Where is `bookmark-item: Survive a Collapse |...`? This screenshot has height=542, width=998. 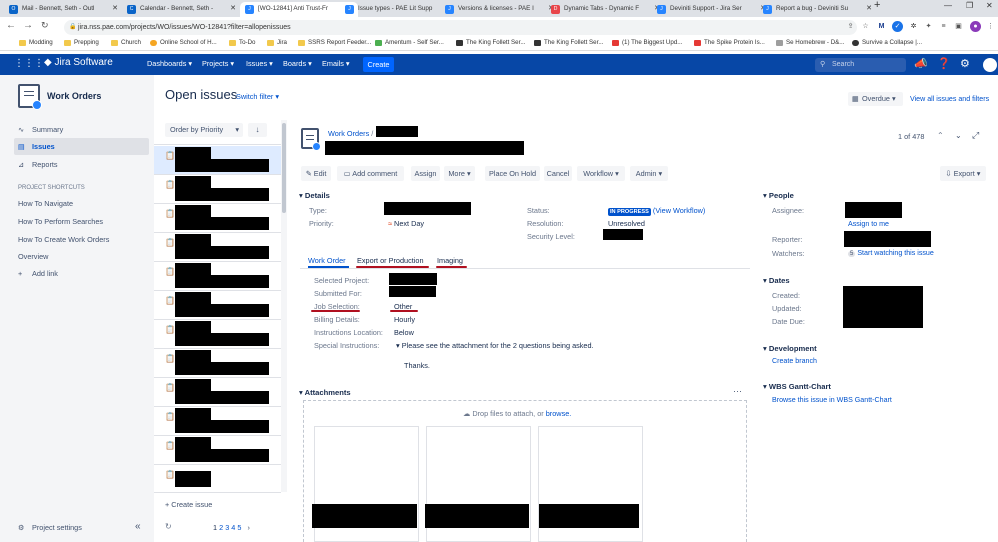 bookmark-item: Survive a Collapse |... is located at coordinates (887, 42).